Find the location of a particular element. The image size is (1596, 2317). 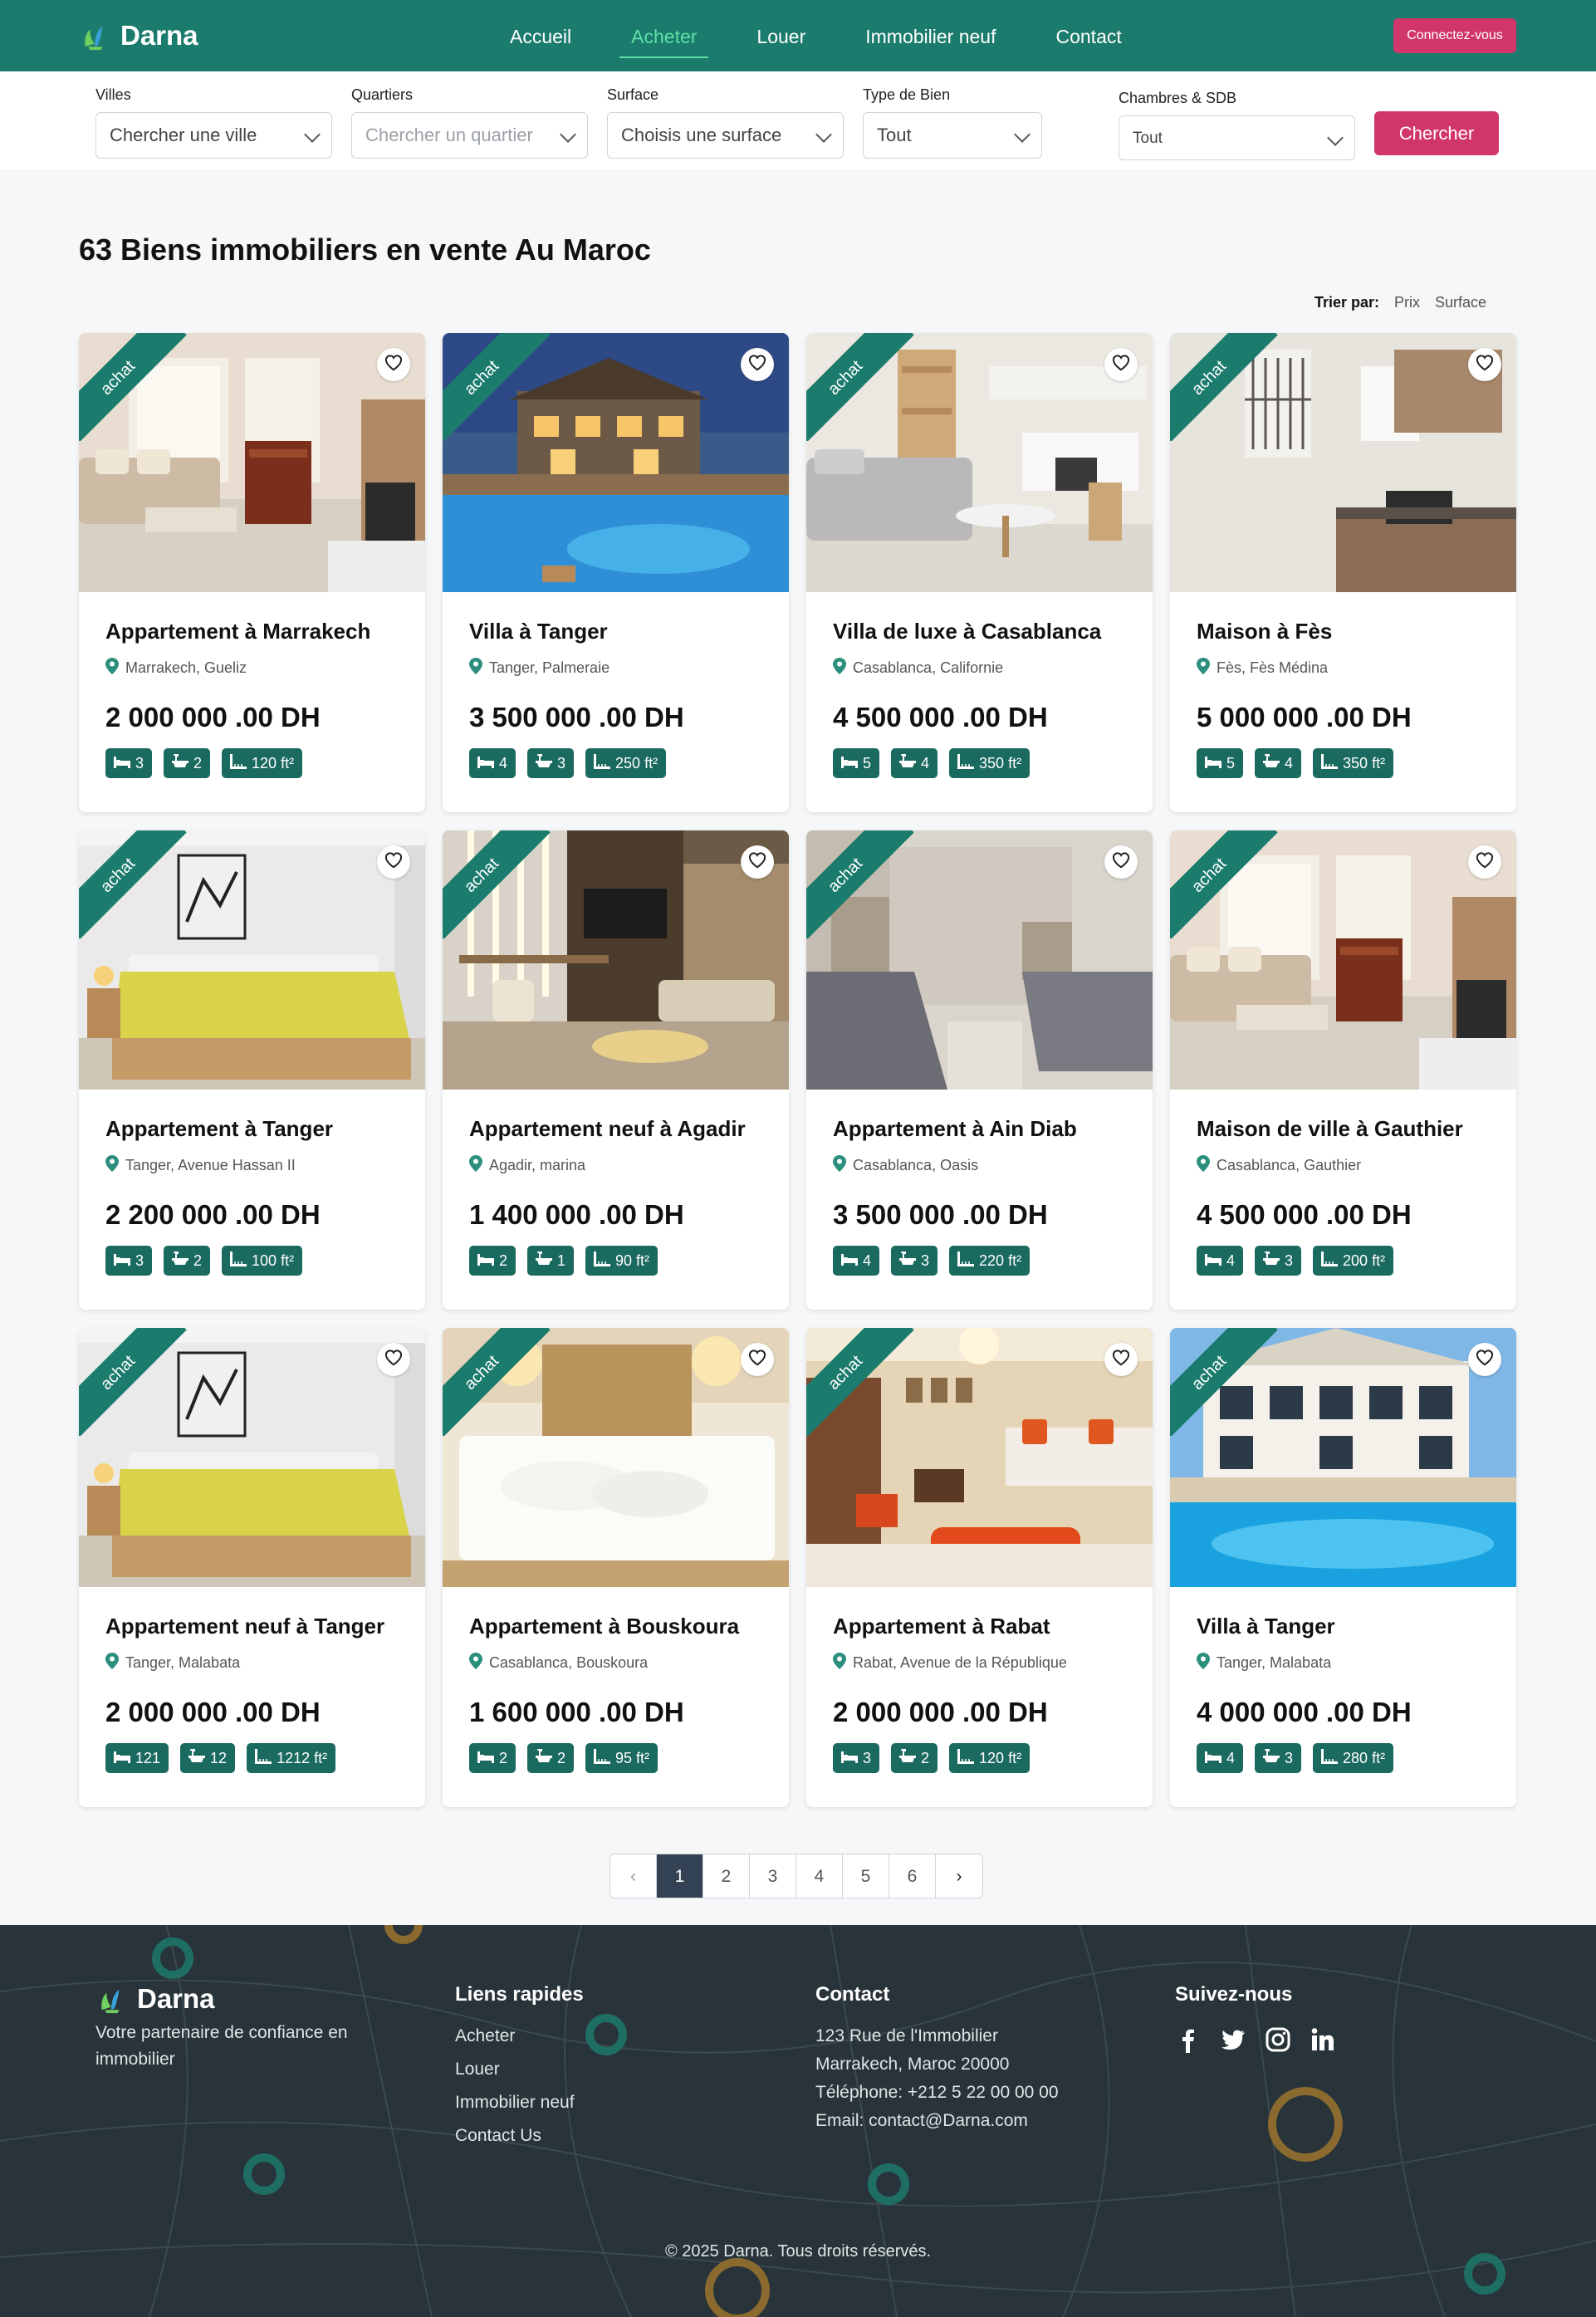

nav-link-acheter: Acheter is located at coordinates (664, 35).